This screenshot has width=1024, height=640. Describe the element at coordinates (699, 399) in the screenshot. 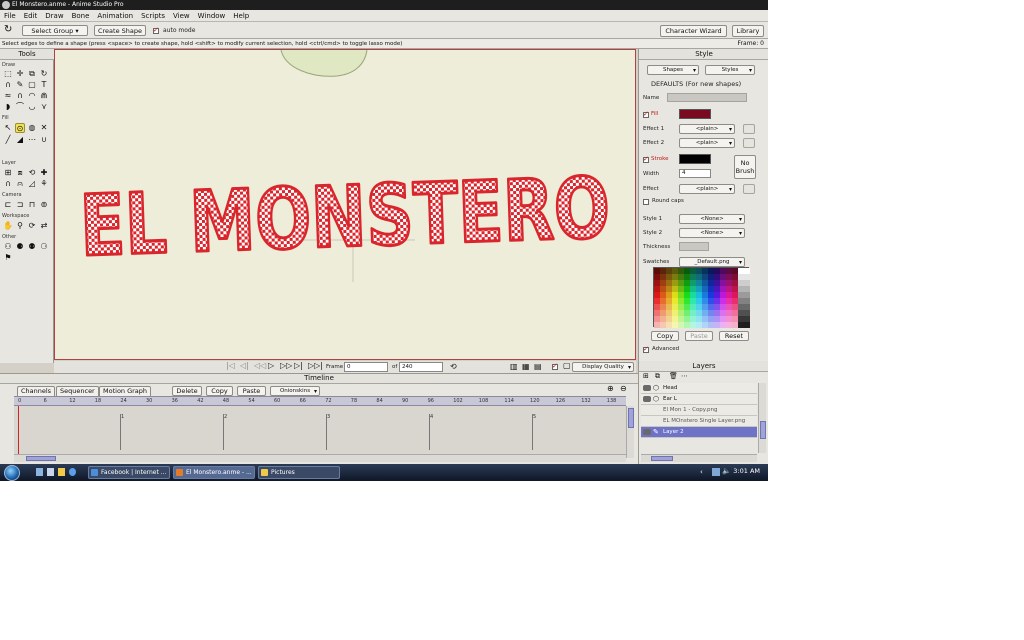

I see `layer-row: ⬡ Ear L` at that location.